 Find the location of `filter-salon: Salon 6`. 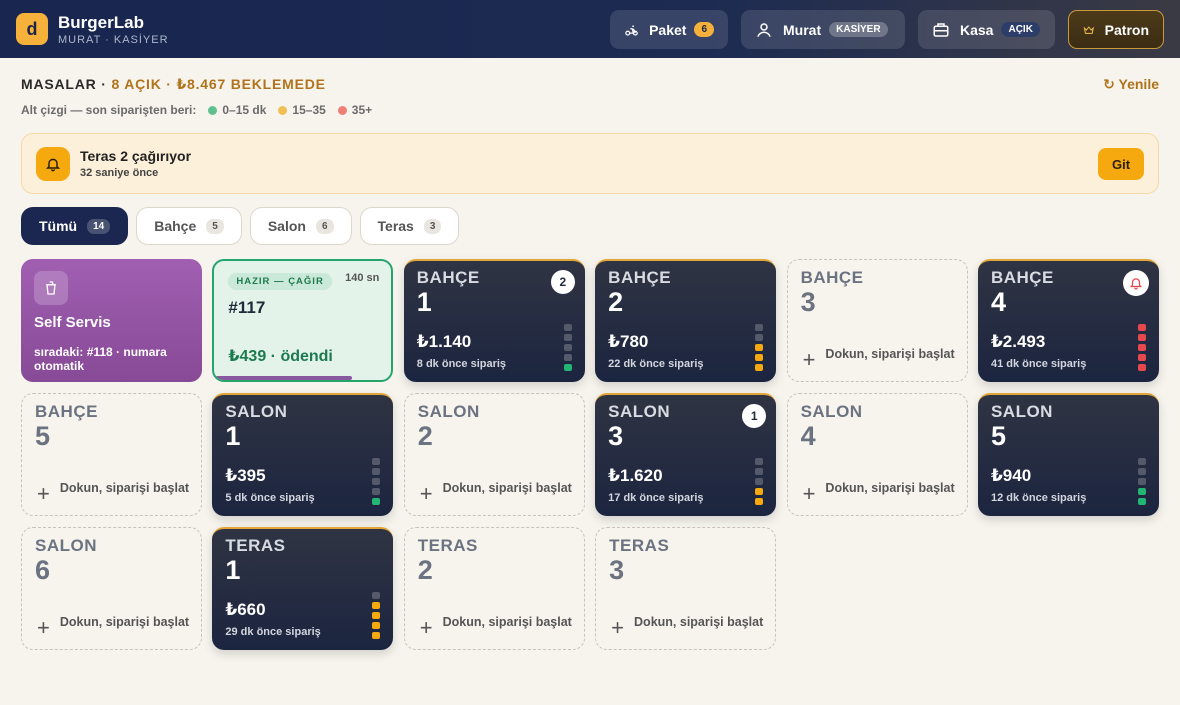

filter-salon: Salon 6 is located at coordinates (300, 226).